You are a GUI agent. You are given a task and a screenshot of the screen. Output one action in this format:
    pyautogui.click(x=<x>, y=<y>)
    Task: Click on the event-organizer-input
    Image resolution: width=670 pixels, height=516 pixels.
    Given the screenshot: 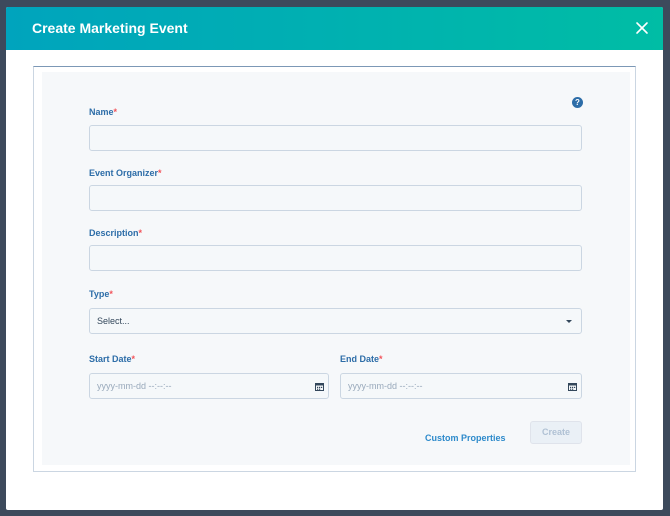 What is the action you would take?
    pyautogui.click(x=335, y=198)
    